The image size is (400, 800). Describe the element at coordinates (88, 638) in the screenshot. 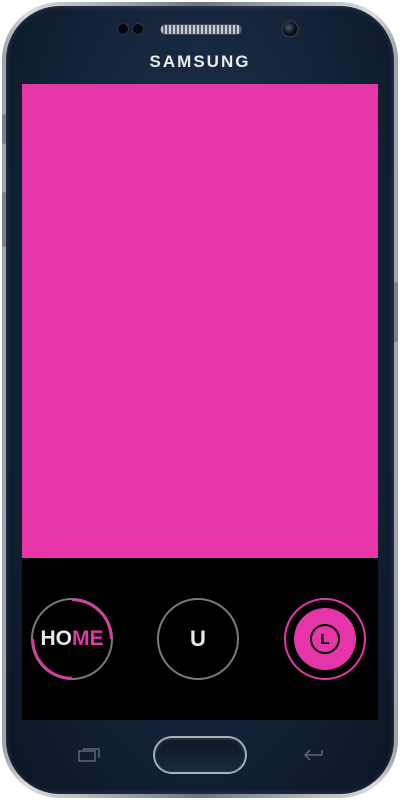

I see `home-label-part2: ME` at that location.